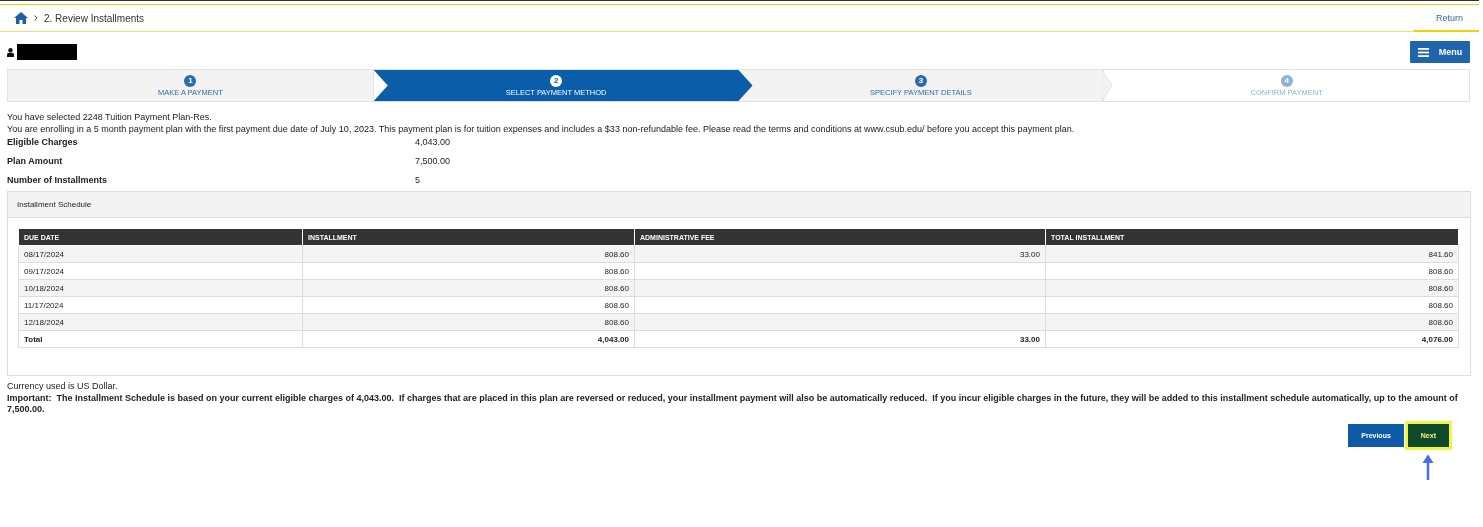 This screenshot has width=1483, height=527. Describe the element at coordinates (160, 339) in the screenshot. I see `total-cell: Total` at that location.